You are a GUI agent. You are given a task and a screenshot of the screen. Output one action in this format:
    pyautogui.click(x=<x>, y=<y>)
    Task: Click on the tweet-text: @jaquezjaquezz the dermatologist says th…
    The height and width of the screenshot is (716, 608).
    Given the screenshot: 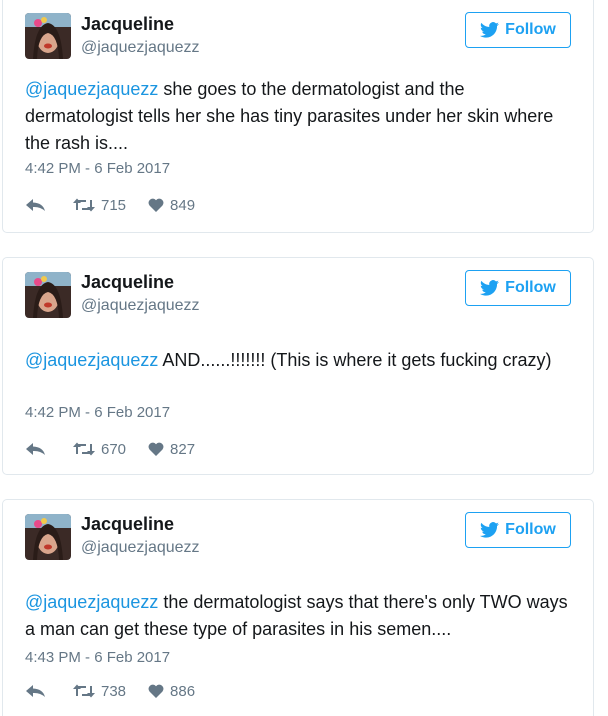 What is the action you would take?
    pyautogui.click(x=297, y=616)
    